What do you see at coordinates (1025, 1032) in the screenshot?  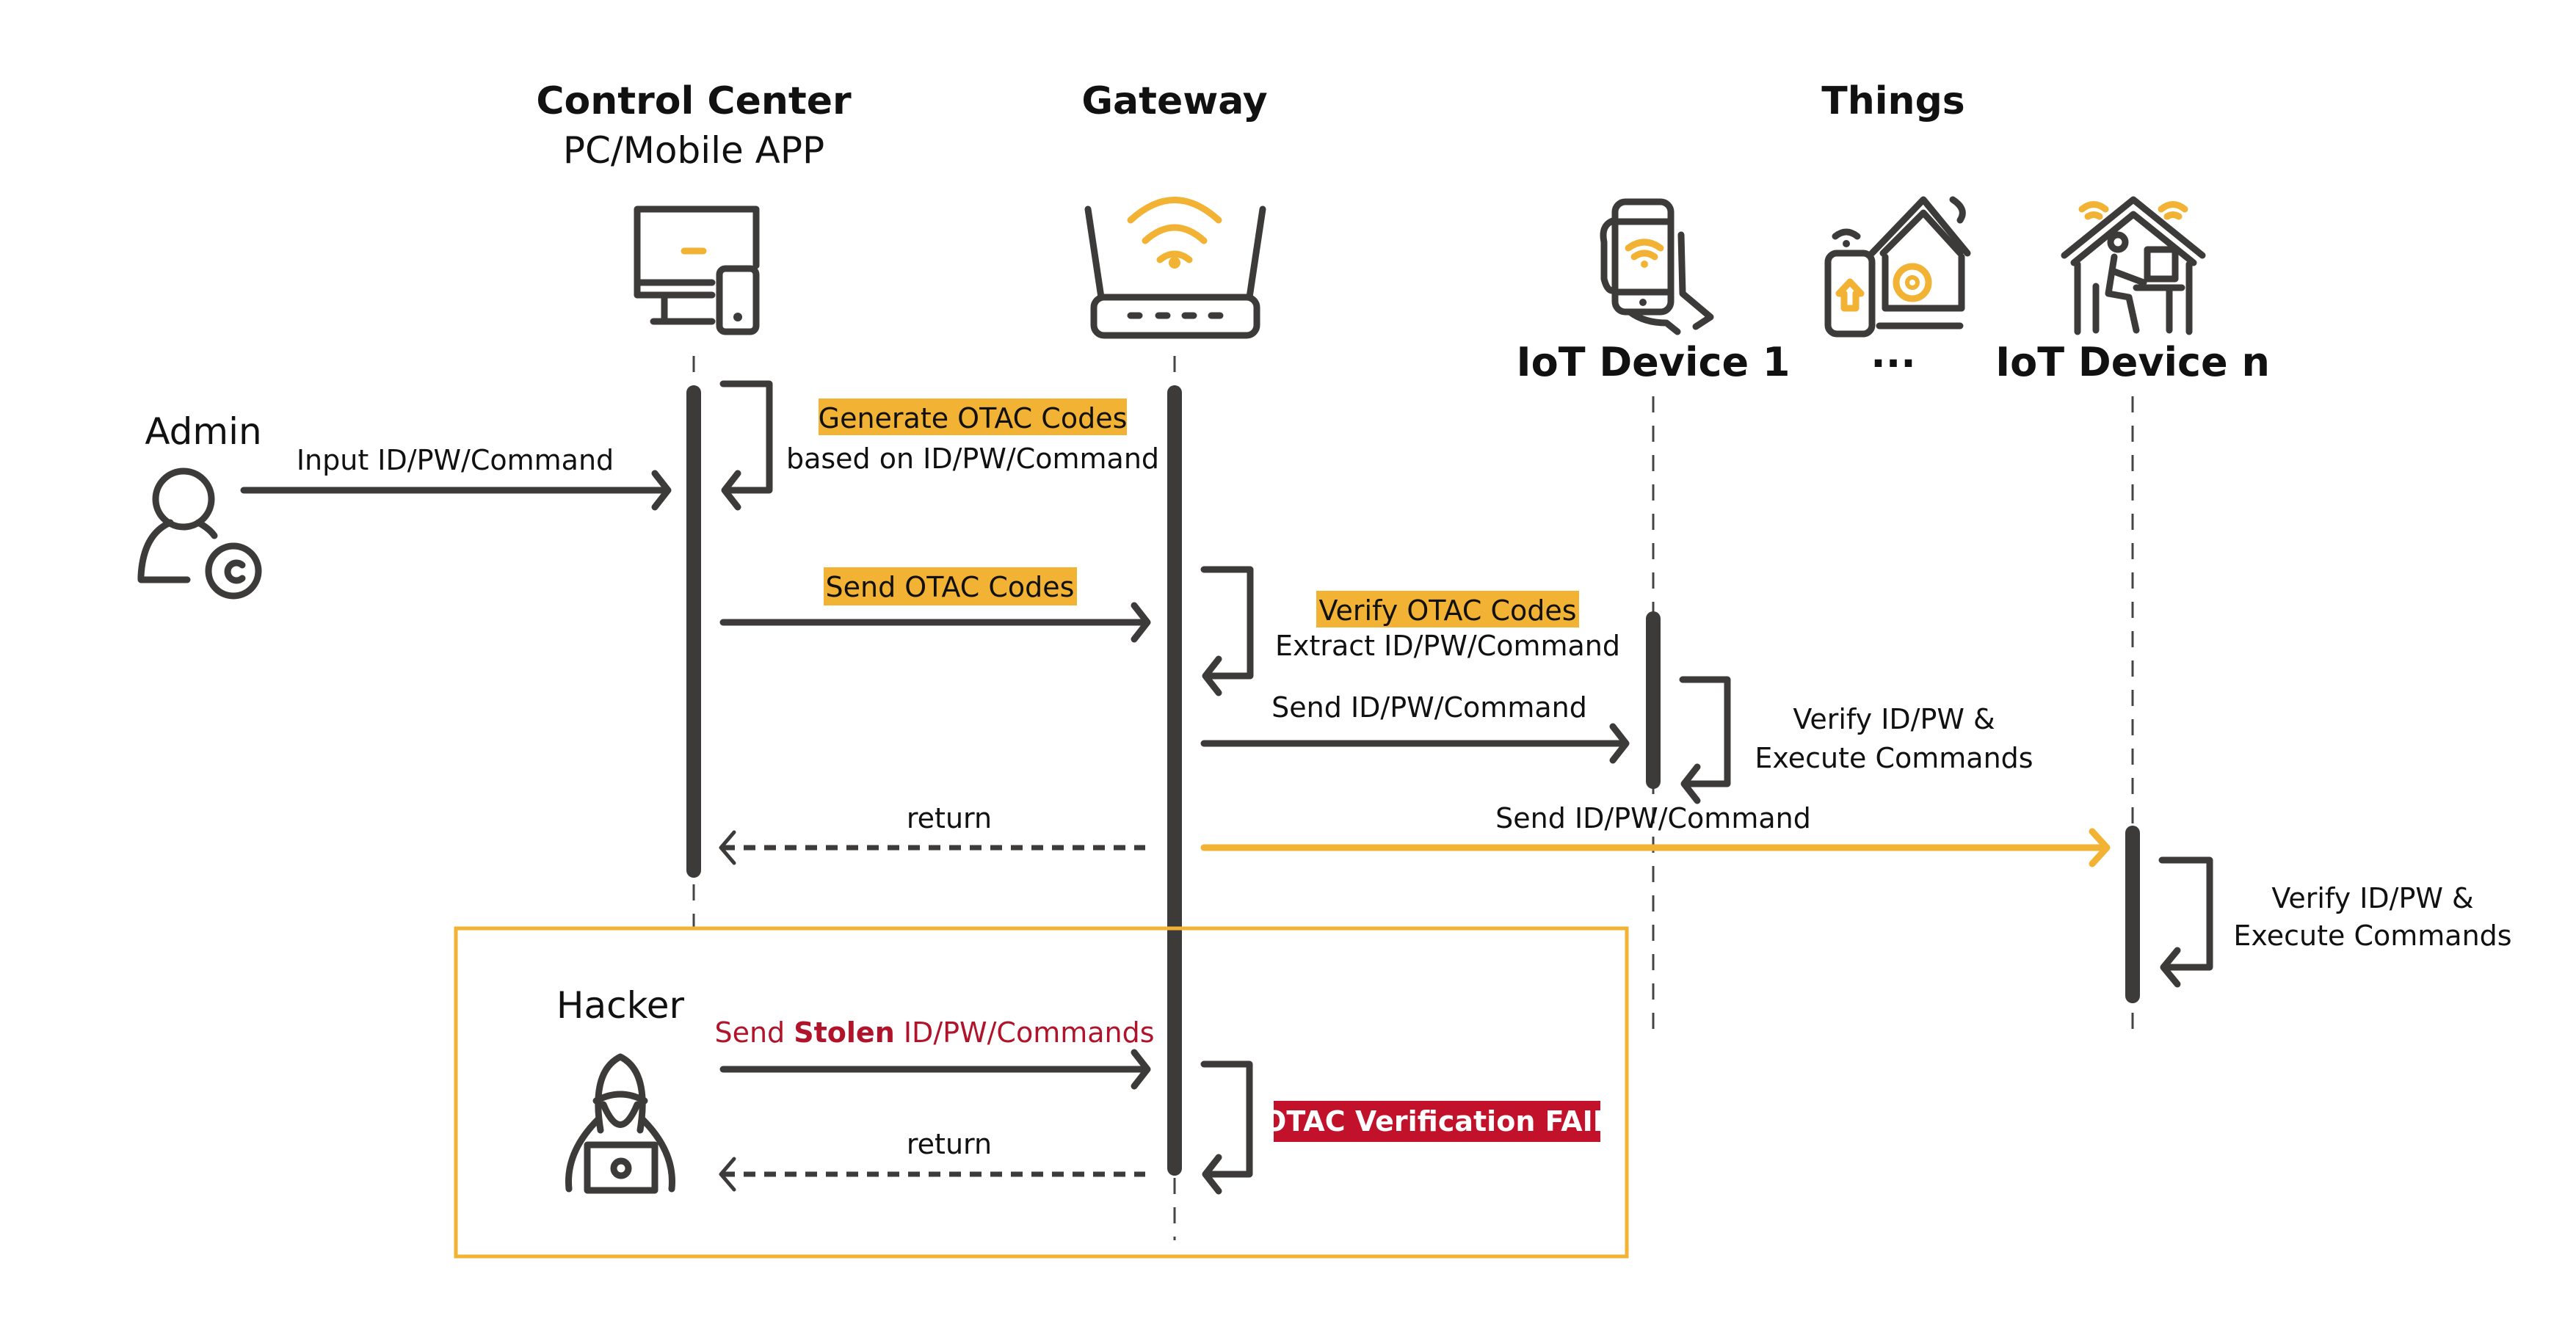 I see `hacker-send-suffix: ID/PW/Commands` at bounding box center [1025, 1032].